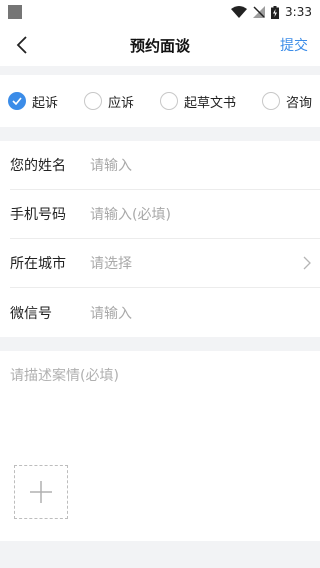 Image resolution: width=320 pixels, height=568 pixels. Describe the element at coordinates (259, 12) in the screenshot. I see `no-signal-icon` at that location.